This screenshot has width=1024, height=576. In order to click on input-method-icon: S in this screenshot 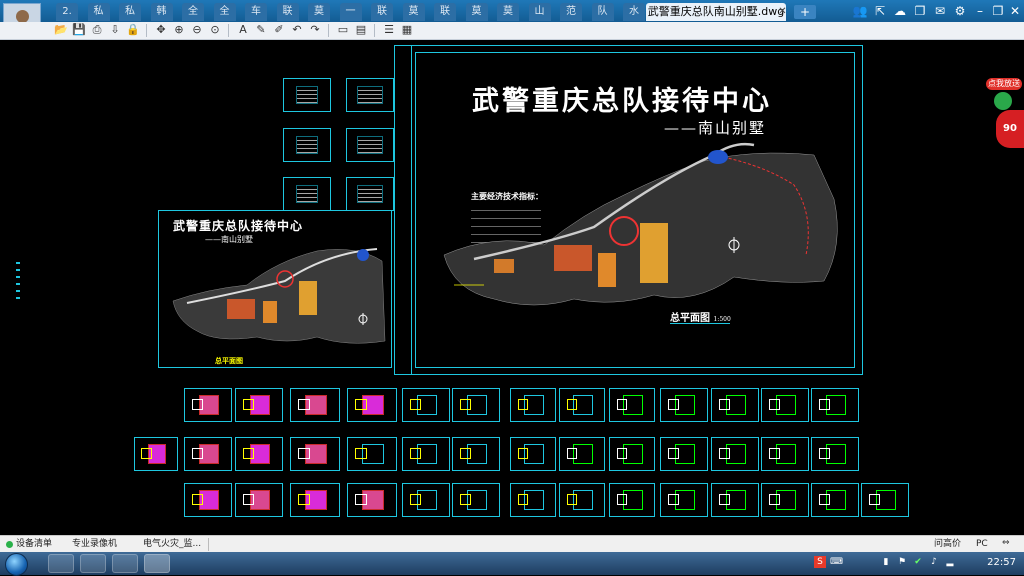, I will do `click(820, 562)`.